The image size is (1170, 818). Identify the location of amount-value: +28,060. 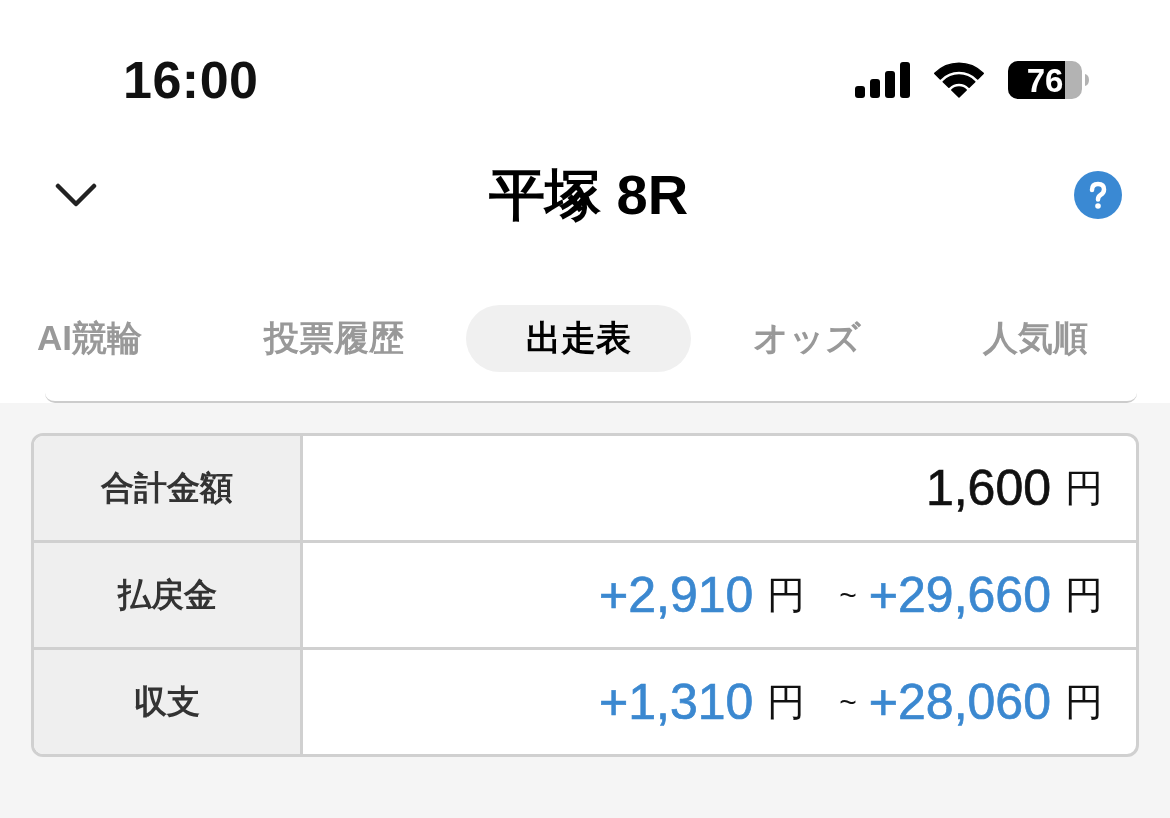
(959, 702).